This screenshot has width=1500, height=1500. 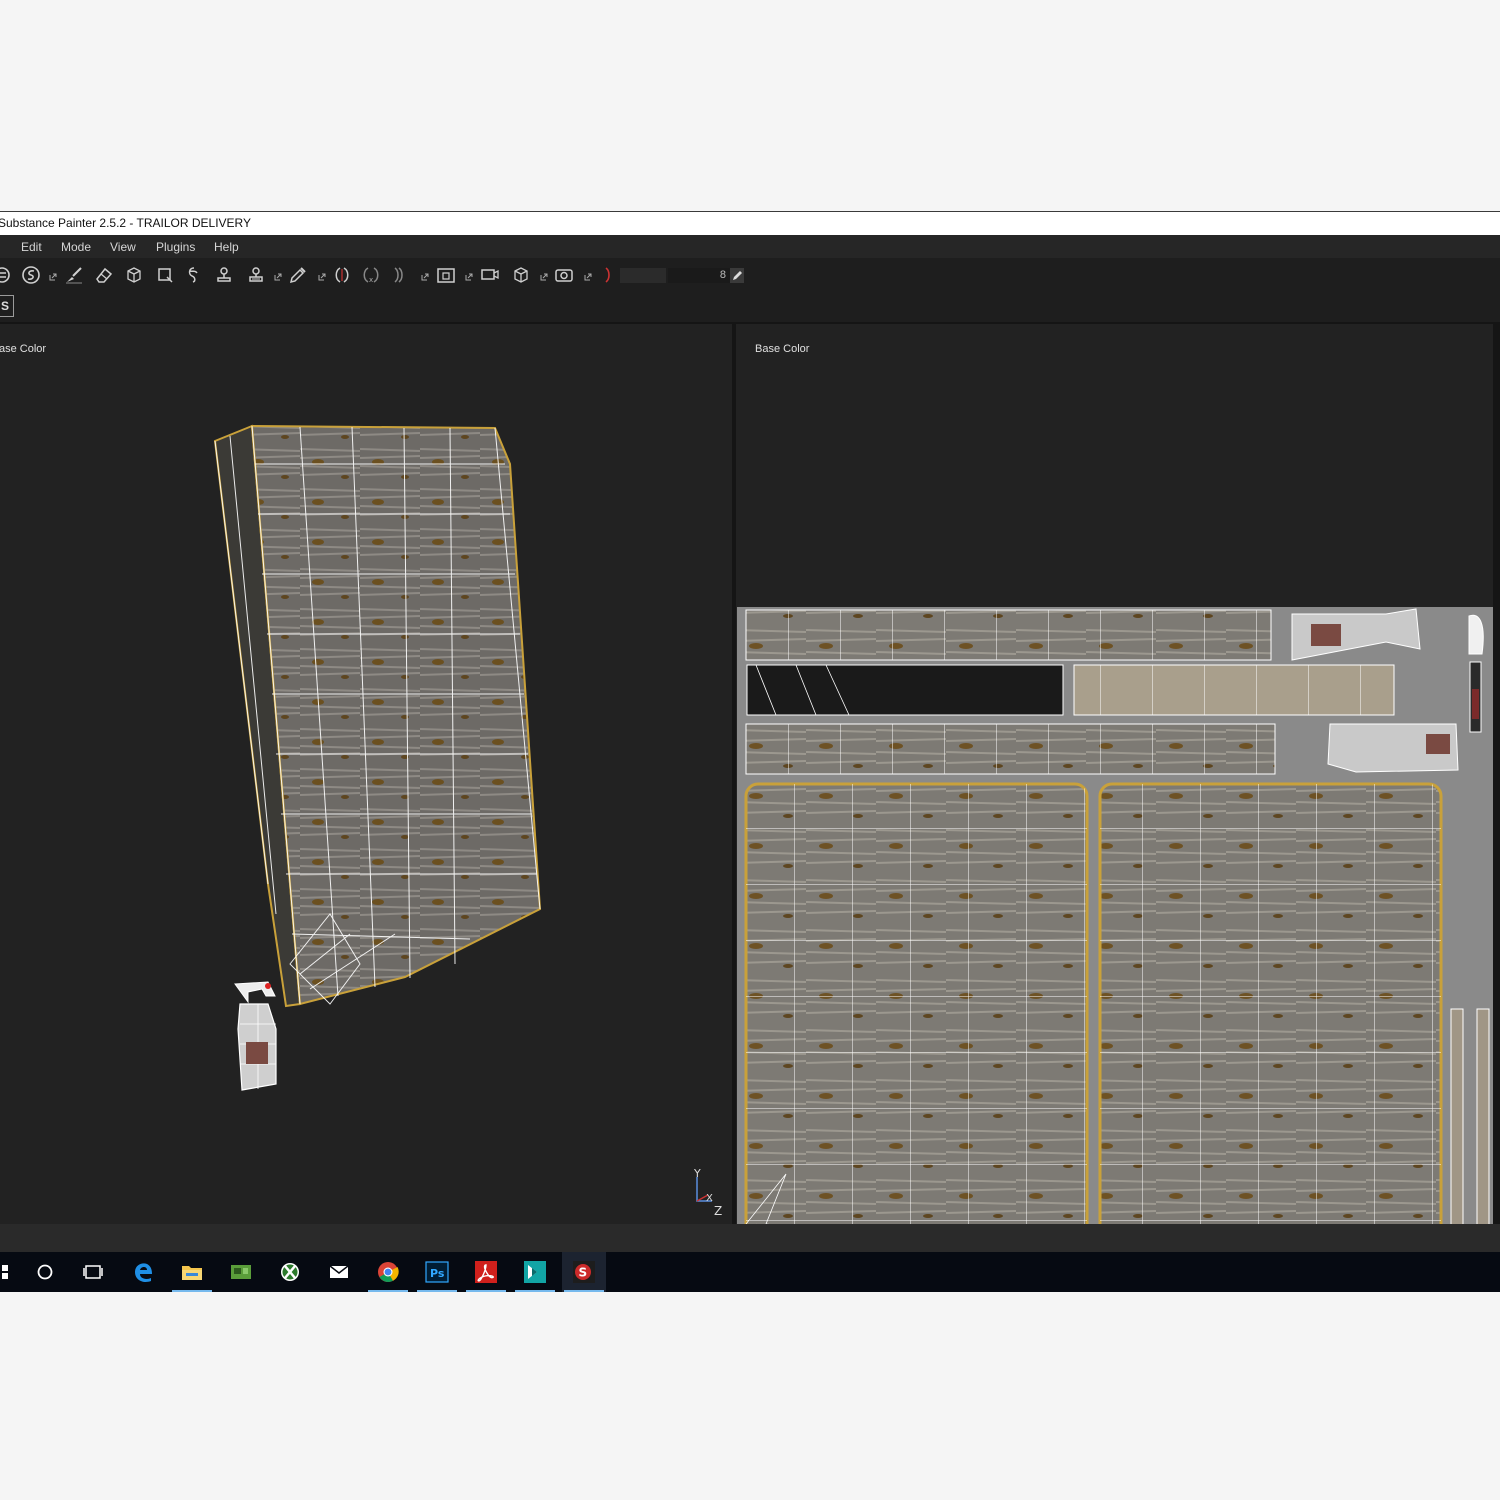 I want to click on chrome-icon, so click(x=388, y=1272).